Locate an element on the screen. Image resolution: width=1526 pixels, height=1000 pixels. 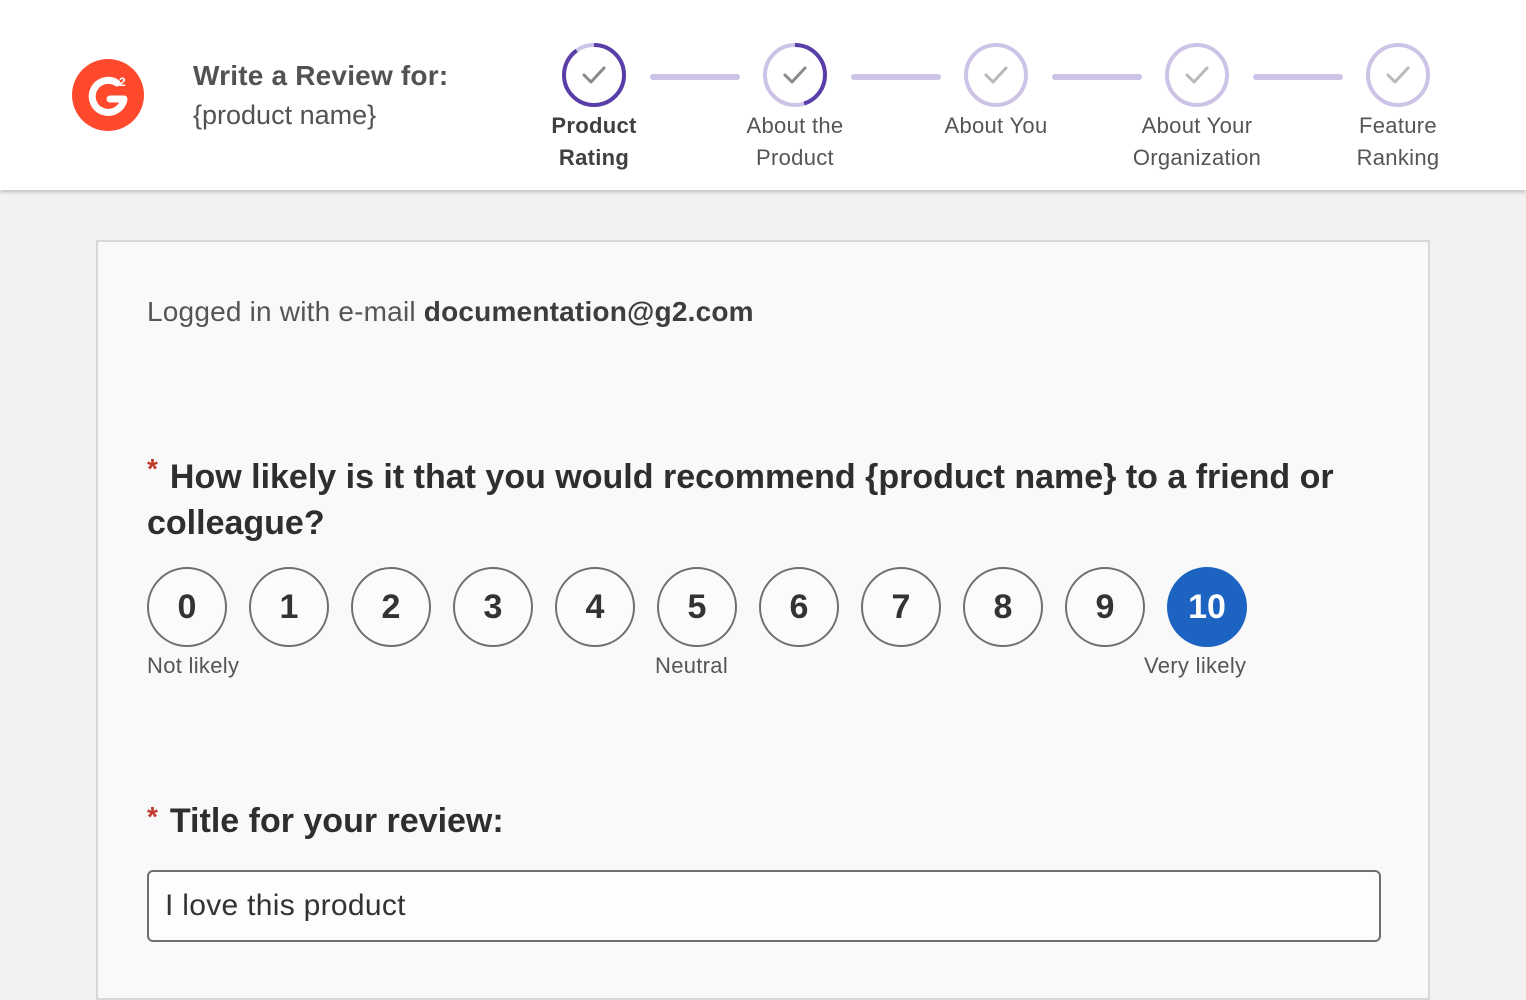
svg-text: 2 is located at coordinates (122, 82).